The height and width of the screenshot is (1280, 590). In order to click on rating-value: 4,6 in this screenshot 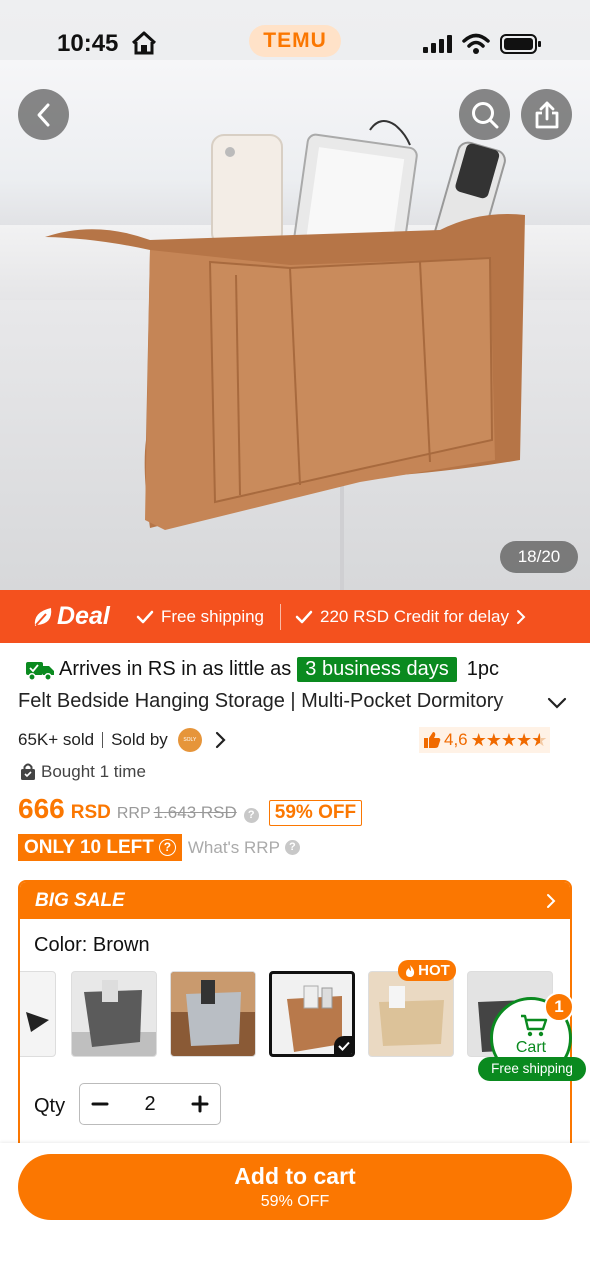, I will do `click(456, 739)`.